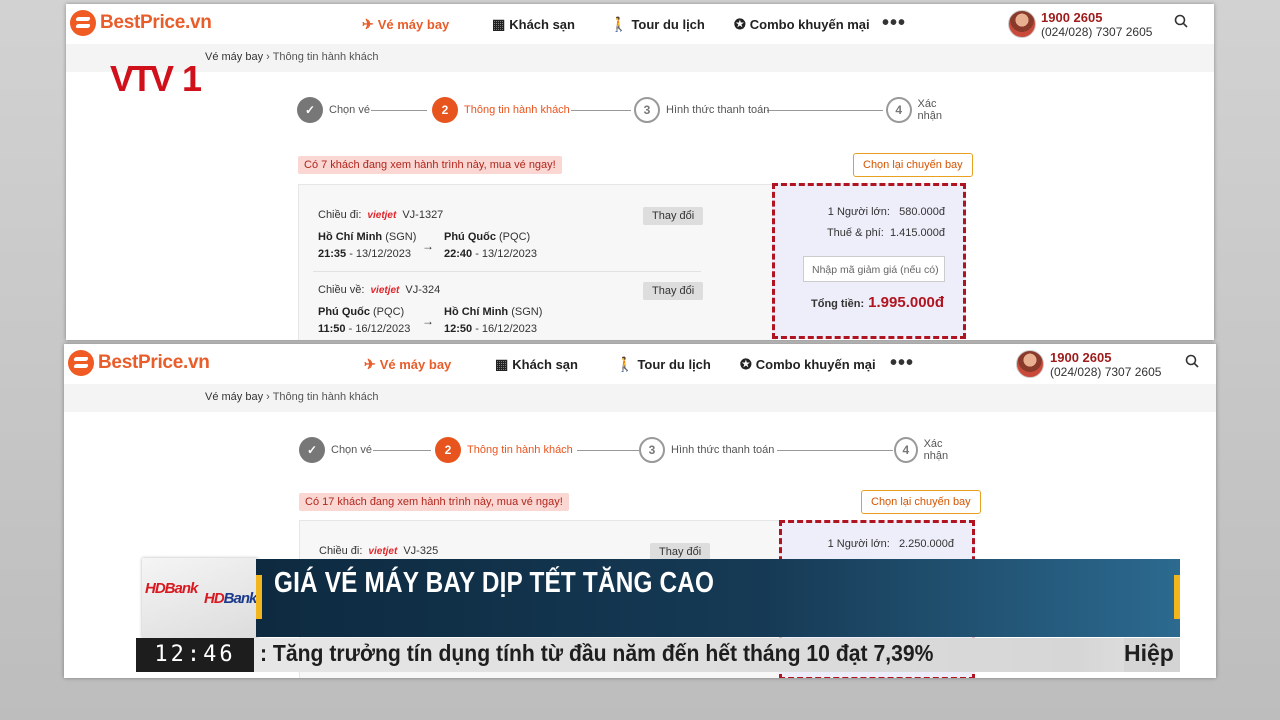 The height and width of the screenshot is (720, 1280). I want to click on outbound-row: Chiều đi: vietjet VJ-1327, so click(380, 215).